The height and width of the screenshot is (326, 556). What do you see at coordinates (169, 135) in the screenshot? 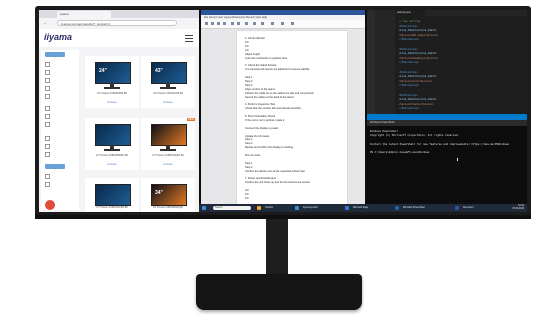
I see `monitor-image` at bounding box center [169, 135].